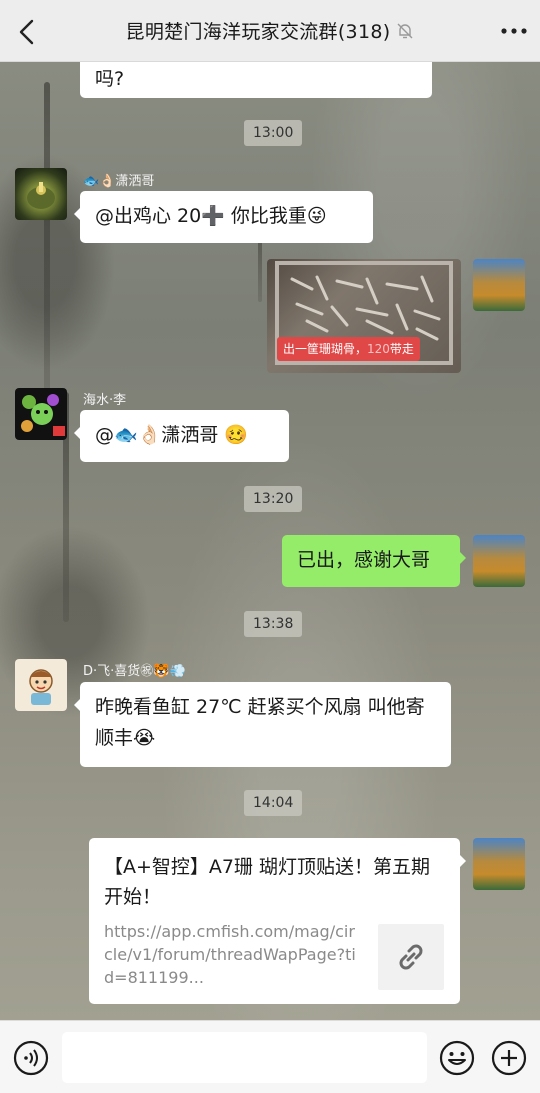 The height and width of the screenshot is (1093, 540). I want to click on voice-icon, so click(31, 1058).